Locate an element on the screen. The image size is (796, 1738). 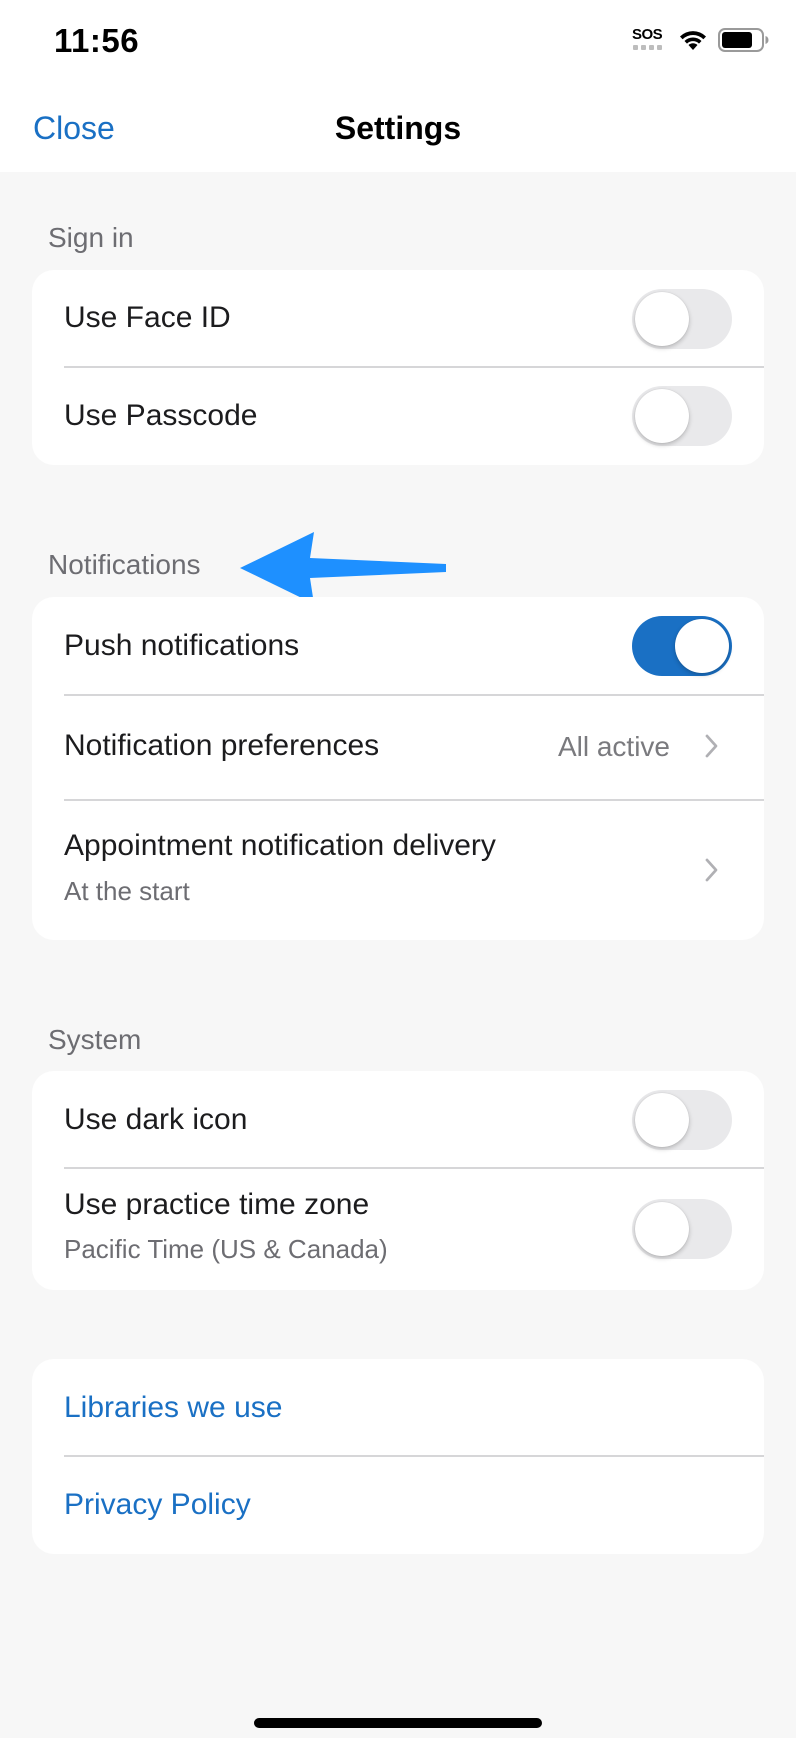
passcode-label: Use Passcode is located at coordinates (161, 415).